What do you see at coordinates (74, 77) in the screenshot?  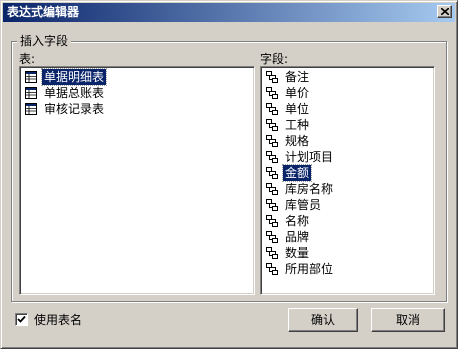 I see `table-item-label: 单据明细表` at bounding box center [74, 77].